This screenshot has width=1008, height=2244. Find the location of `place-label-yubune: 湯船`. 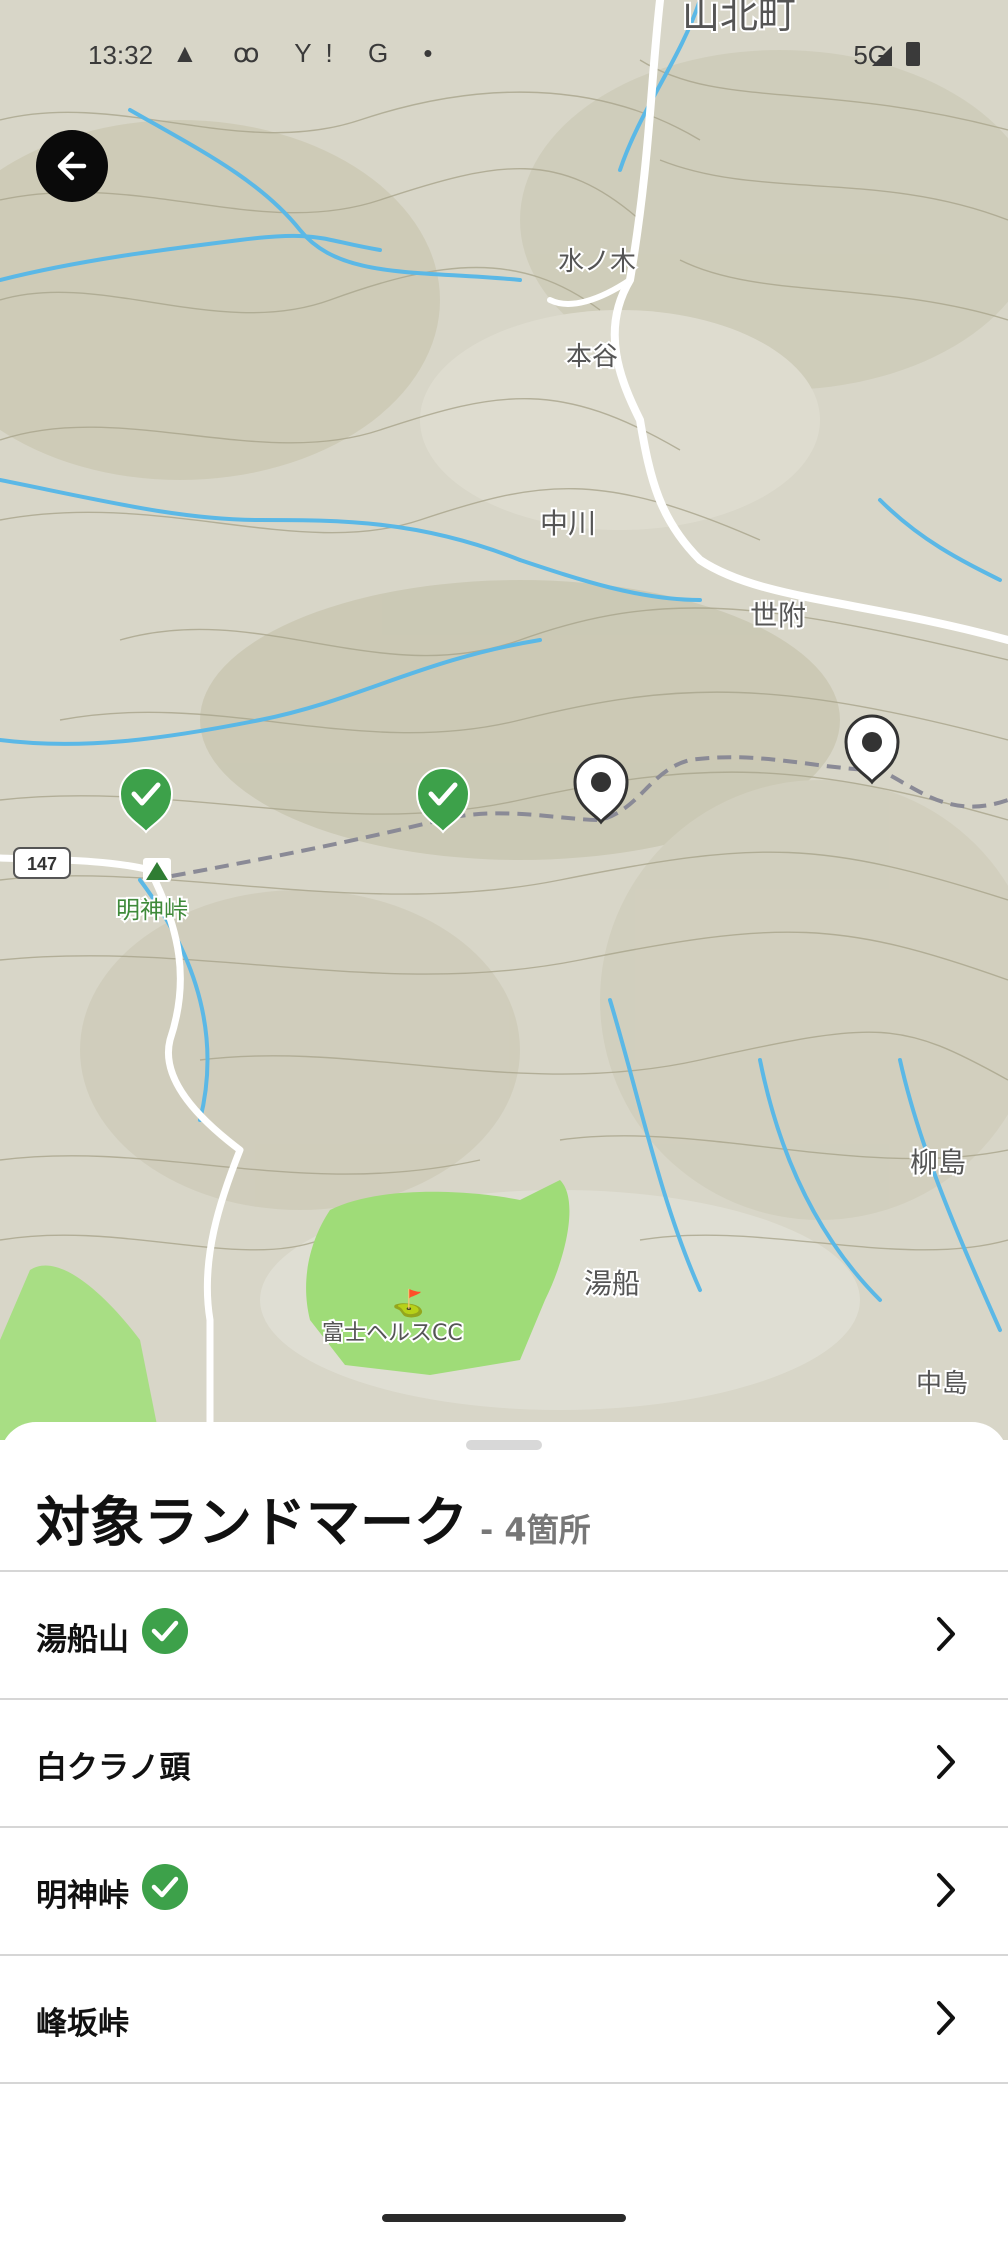

place-label-yubune: 湯船 is located at coordinates (612, 1283).